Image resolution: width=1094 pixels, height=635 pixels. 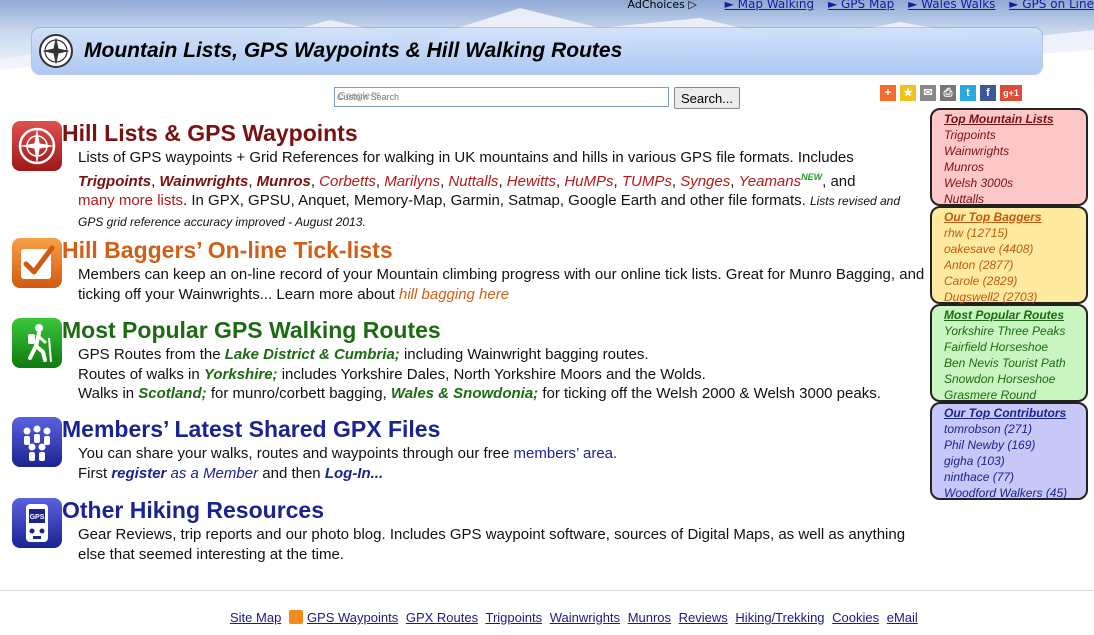 What do you see at coordinates (888, 93) in the screenshot?
I see `addthis-icon: +` at bounding box center [888, 93].